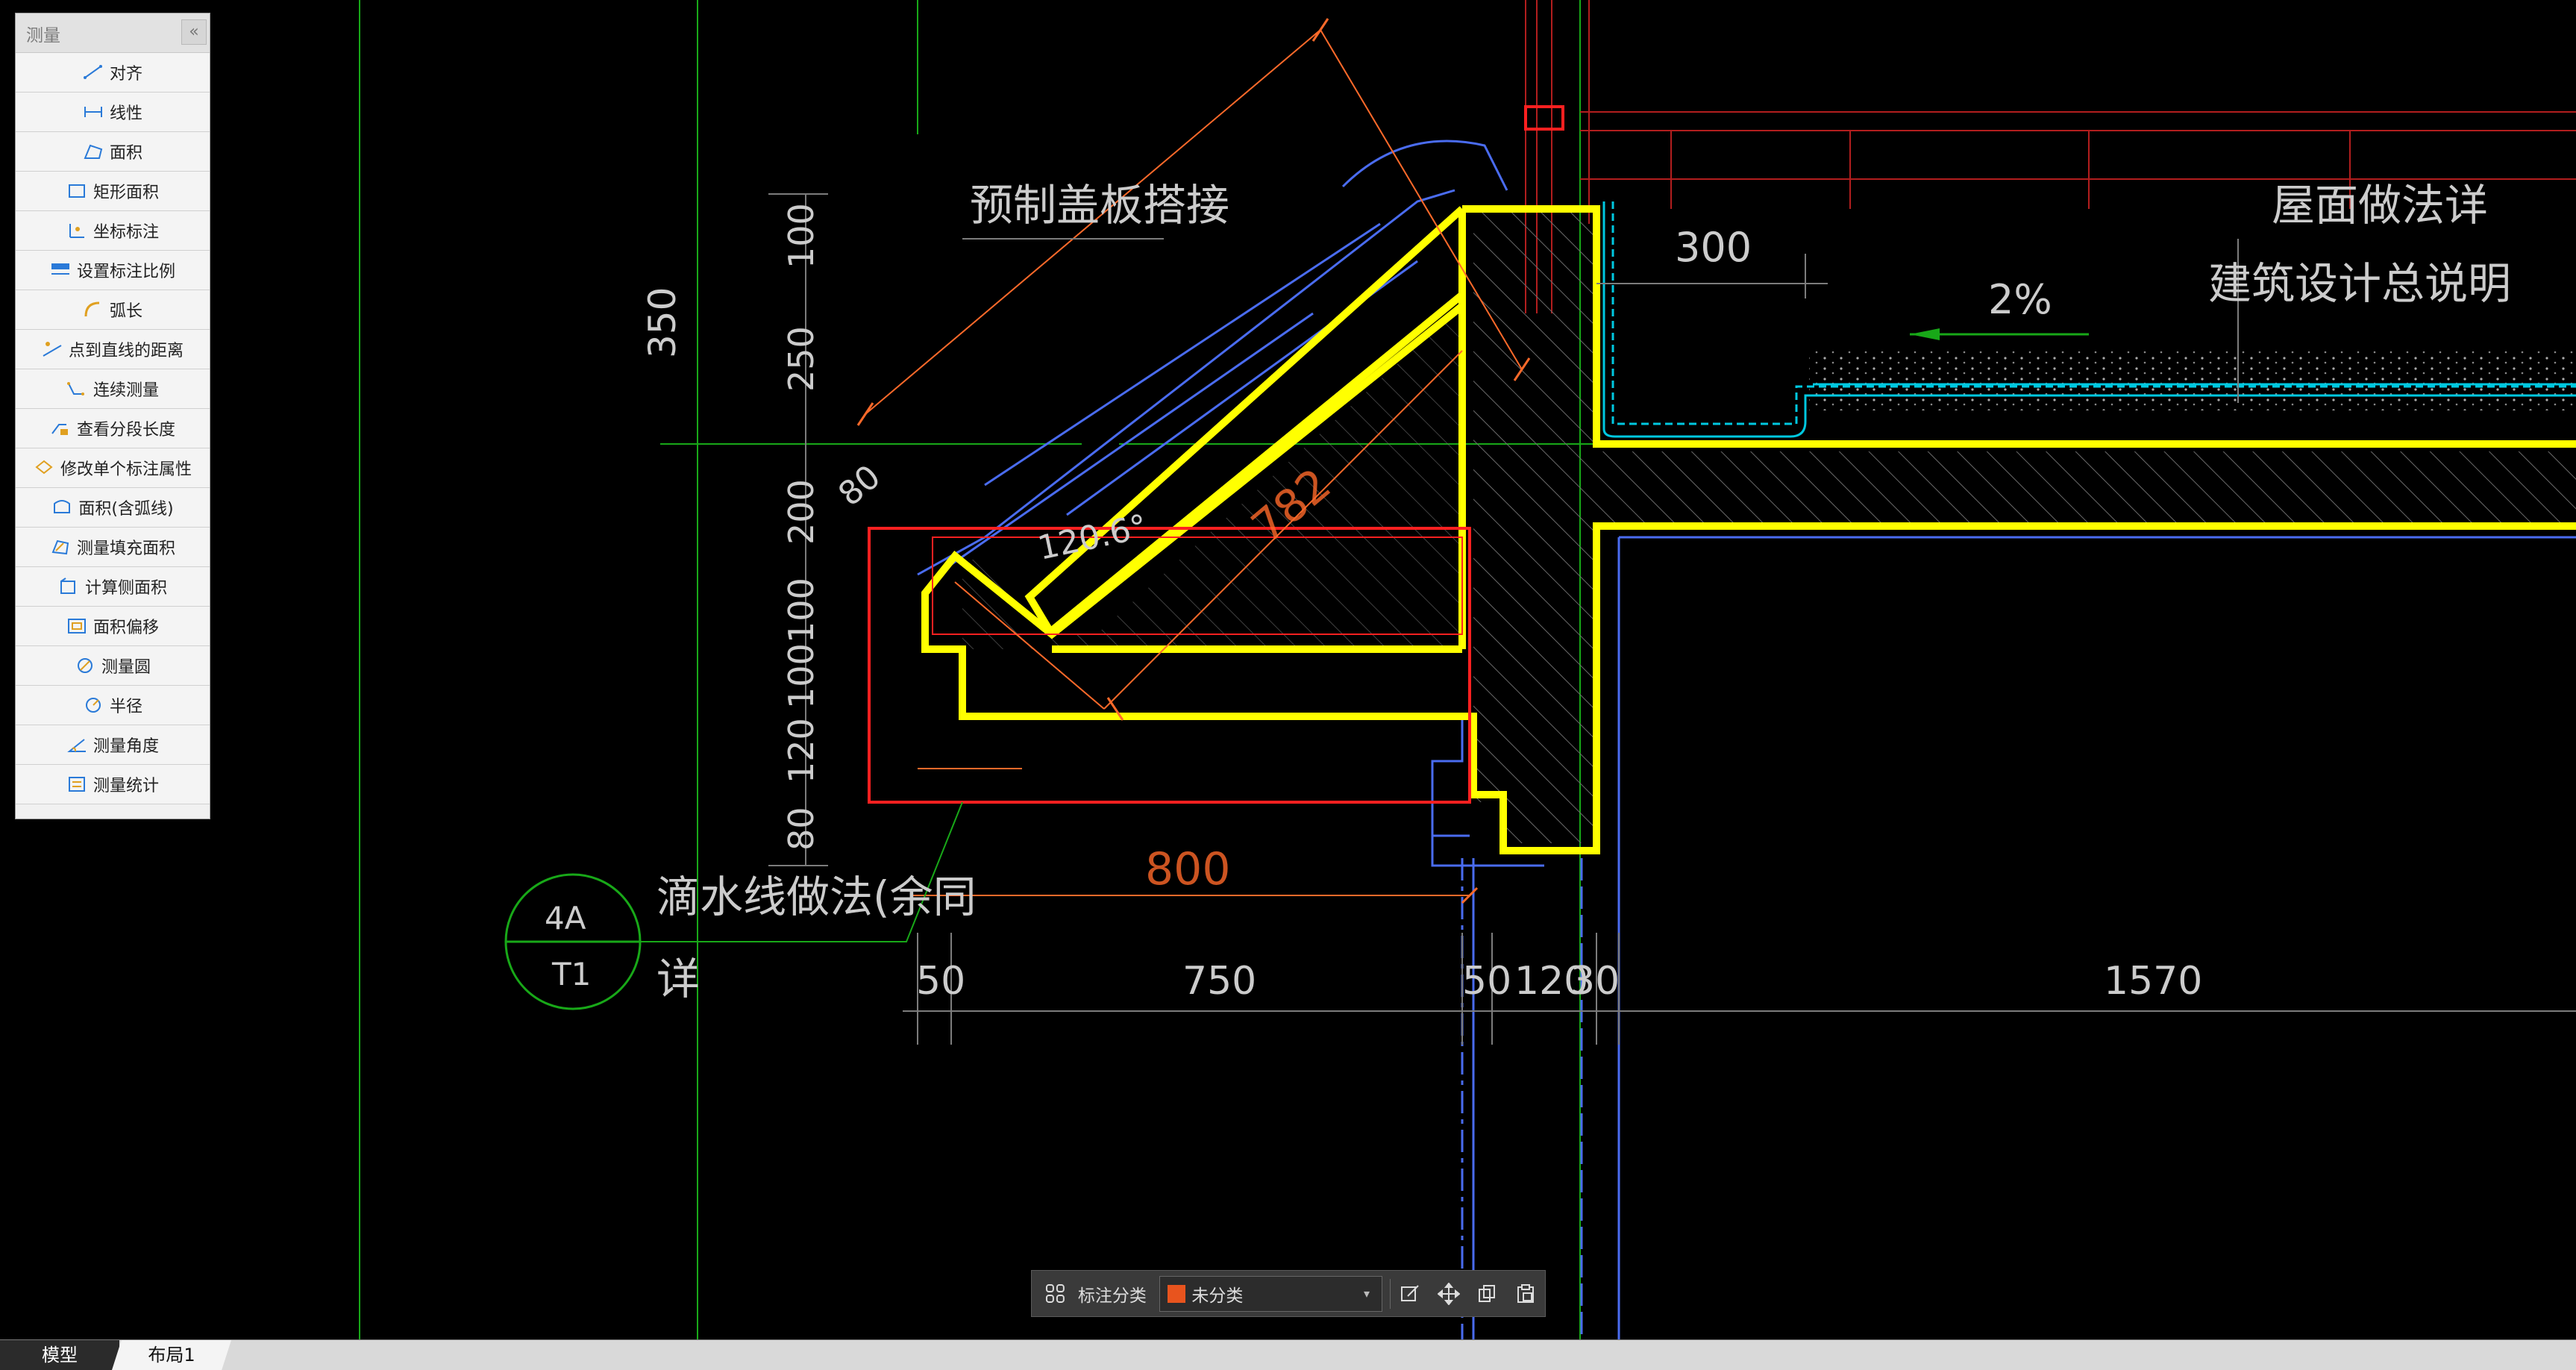 The width and height of the screenshot is (2576, 1370). What do you see at coordinates (125, 431) in the screenshot?
I see `palette-item-label: 查看分段长度` at bounding box center [125, 431].